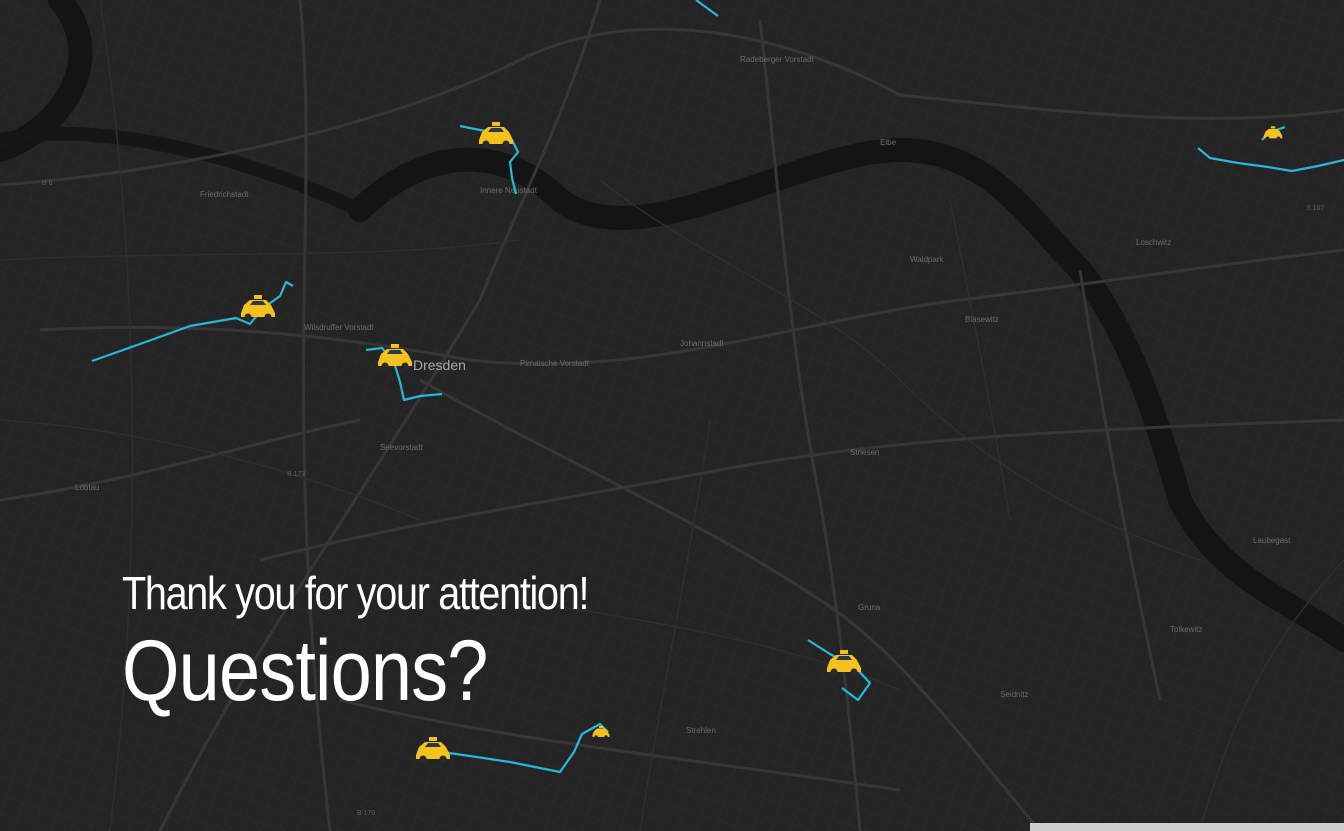 This screenshot has height=831, width=1344. Describe the element at coordinates (339, 327) in the screenshot. I see `label-wilsdruffer: Wilsdruffer Vorstadt` at that location.